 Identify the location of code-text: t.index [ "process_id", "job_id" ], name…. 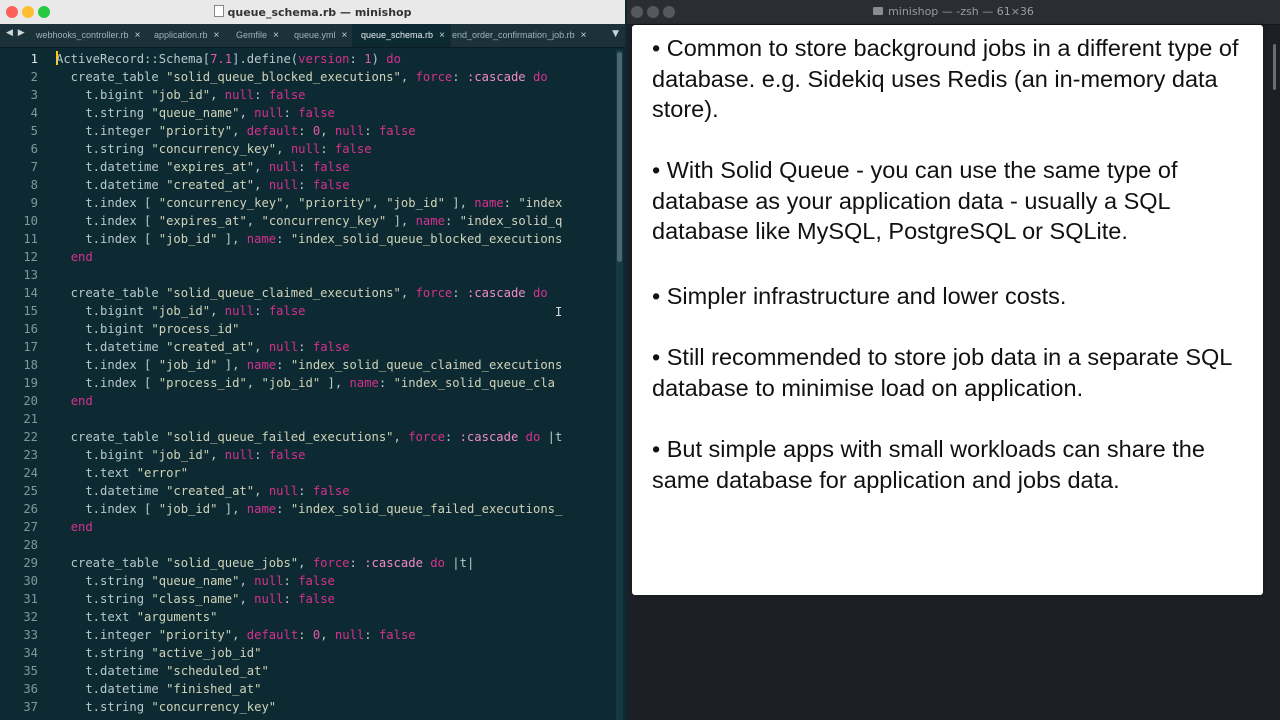
(306, 383).